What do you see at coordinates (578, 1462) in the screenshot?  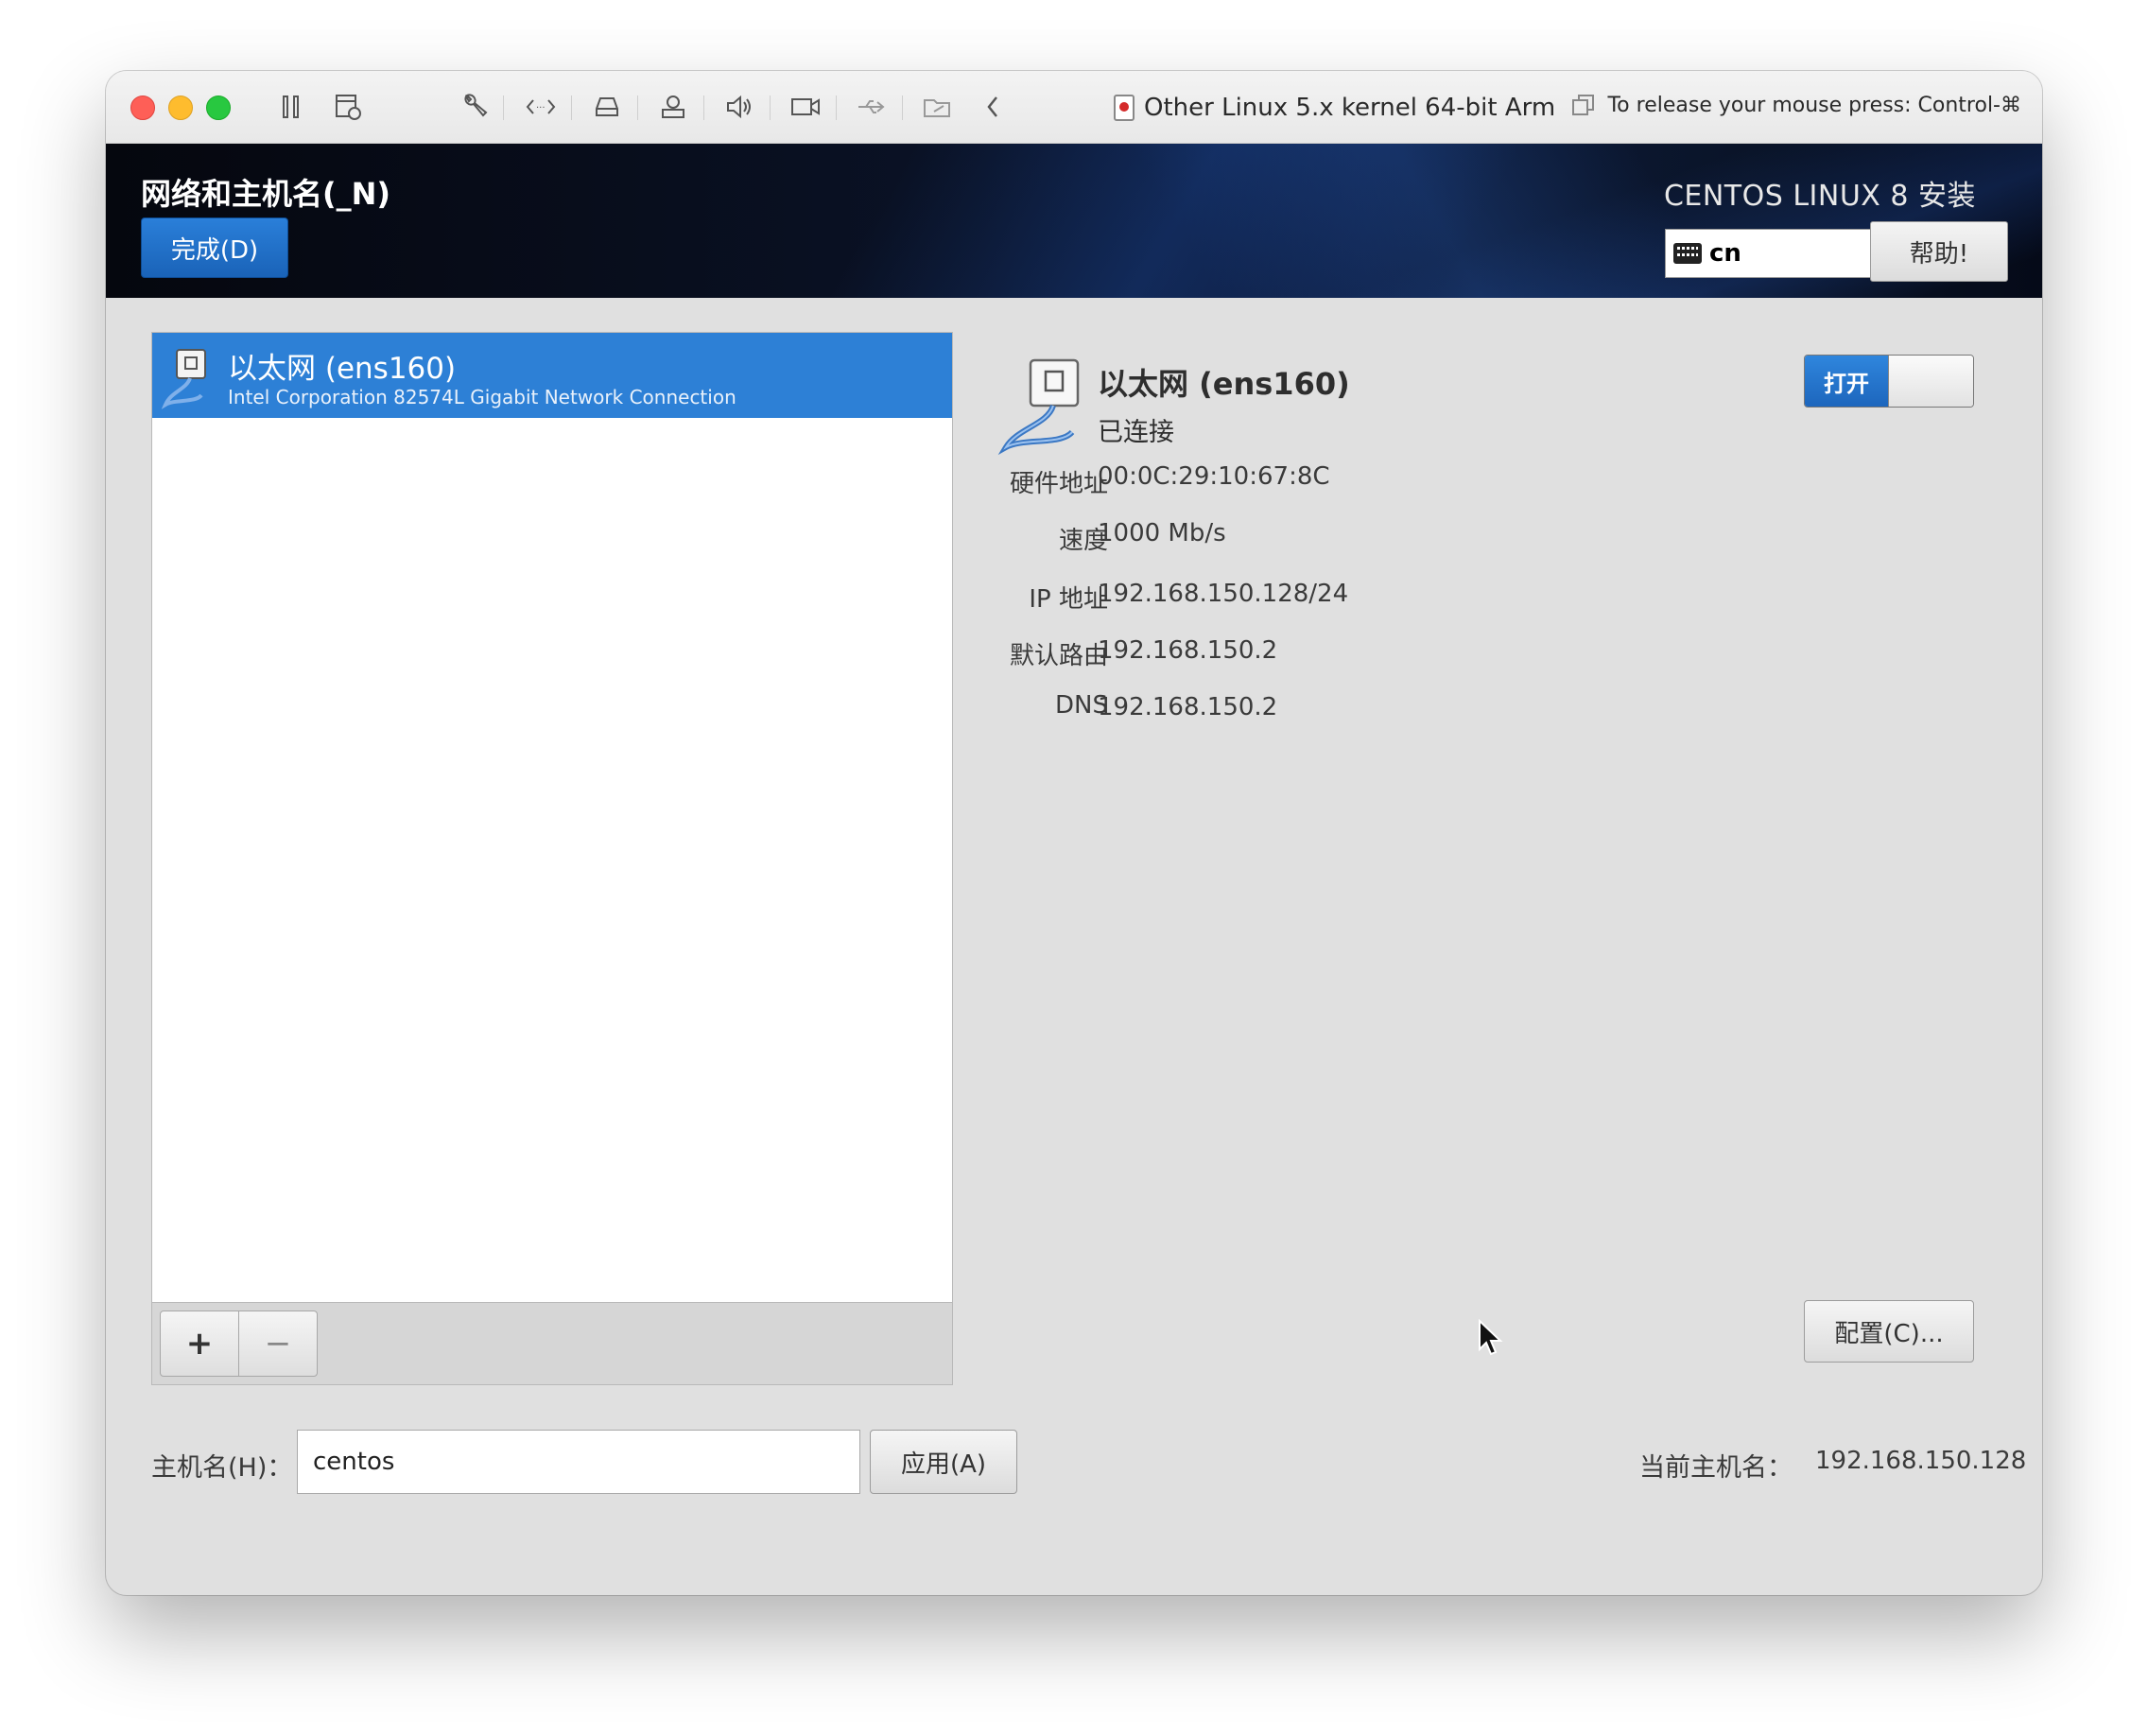 I see `hostname-input` at bounding box center [578, 1462].